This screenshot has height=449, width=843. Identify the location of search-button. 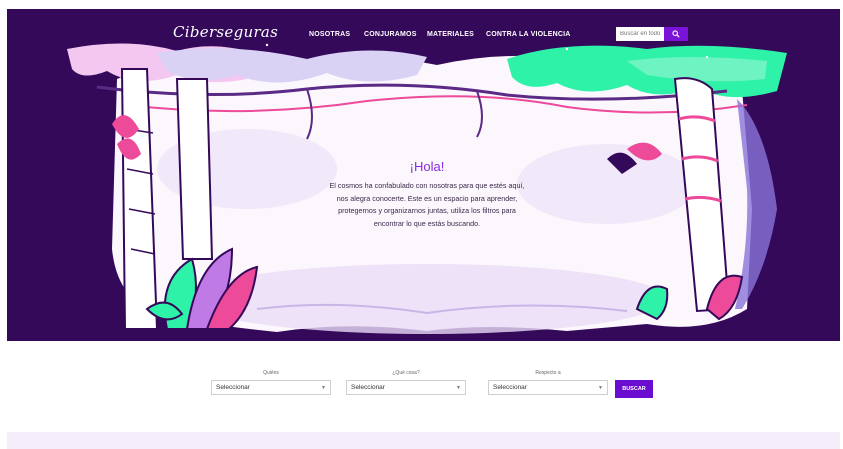
(676, 34).